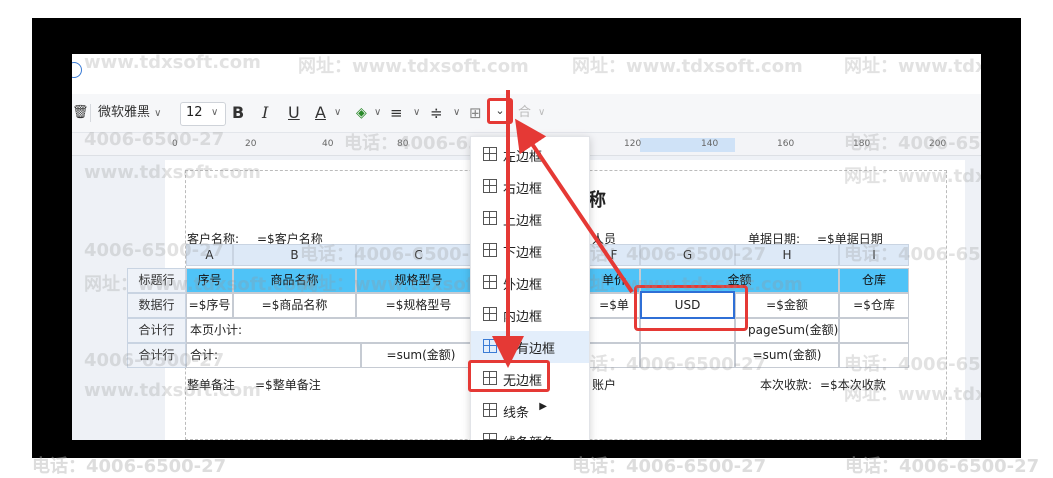 The image size is (1053, 478). I want to click on font-color-button: A, so click(320, 113).